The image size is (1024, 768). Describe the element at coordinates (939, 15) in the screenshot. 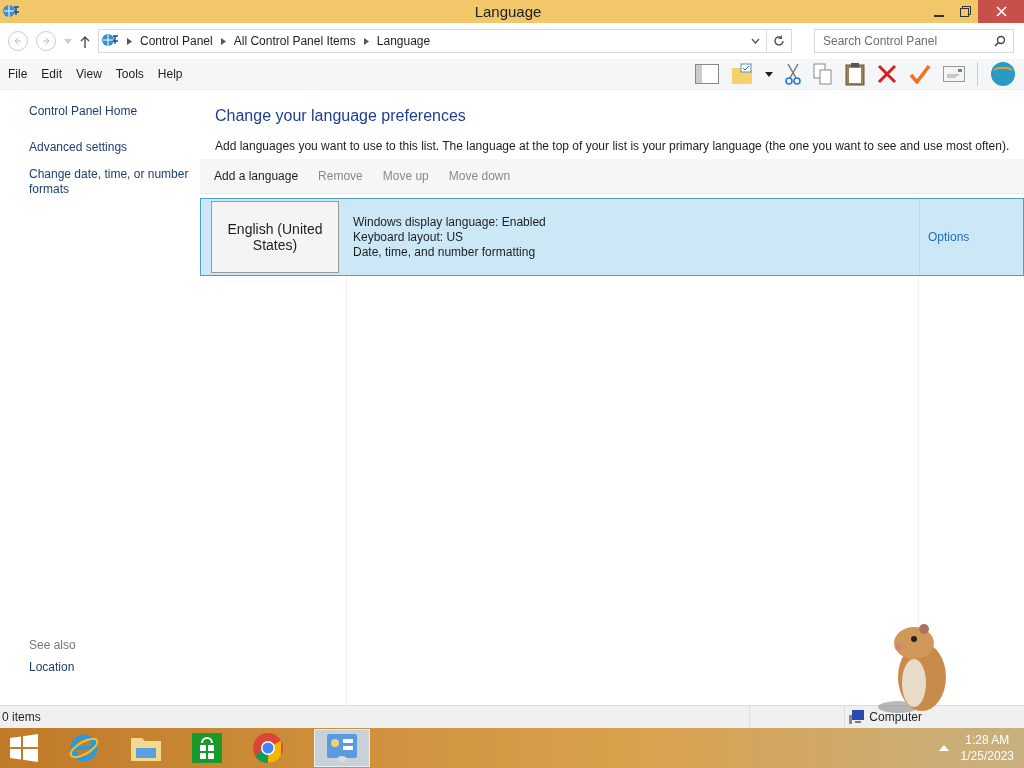

I see `minimize-icon` at that location.